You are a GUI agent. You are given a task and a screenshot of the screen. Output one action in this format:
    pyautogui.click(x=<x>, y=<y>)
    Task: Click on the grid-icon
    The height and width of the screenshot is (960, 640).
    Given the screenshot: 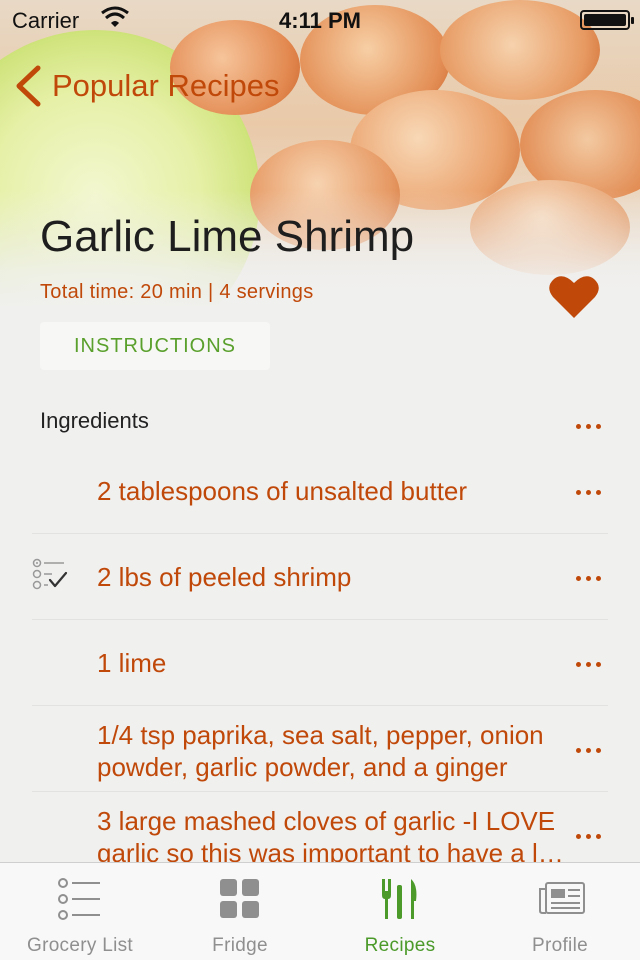 What is the action you would take?
    pyautogui.click(x=239, y=898)
    